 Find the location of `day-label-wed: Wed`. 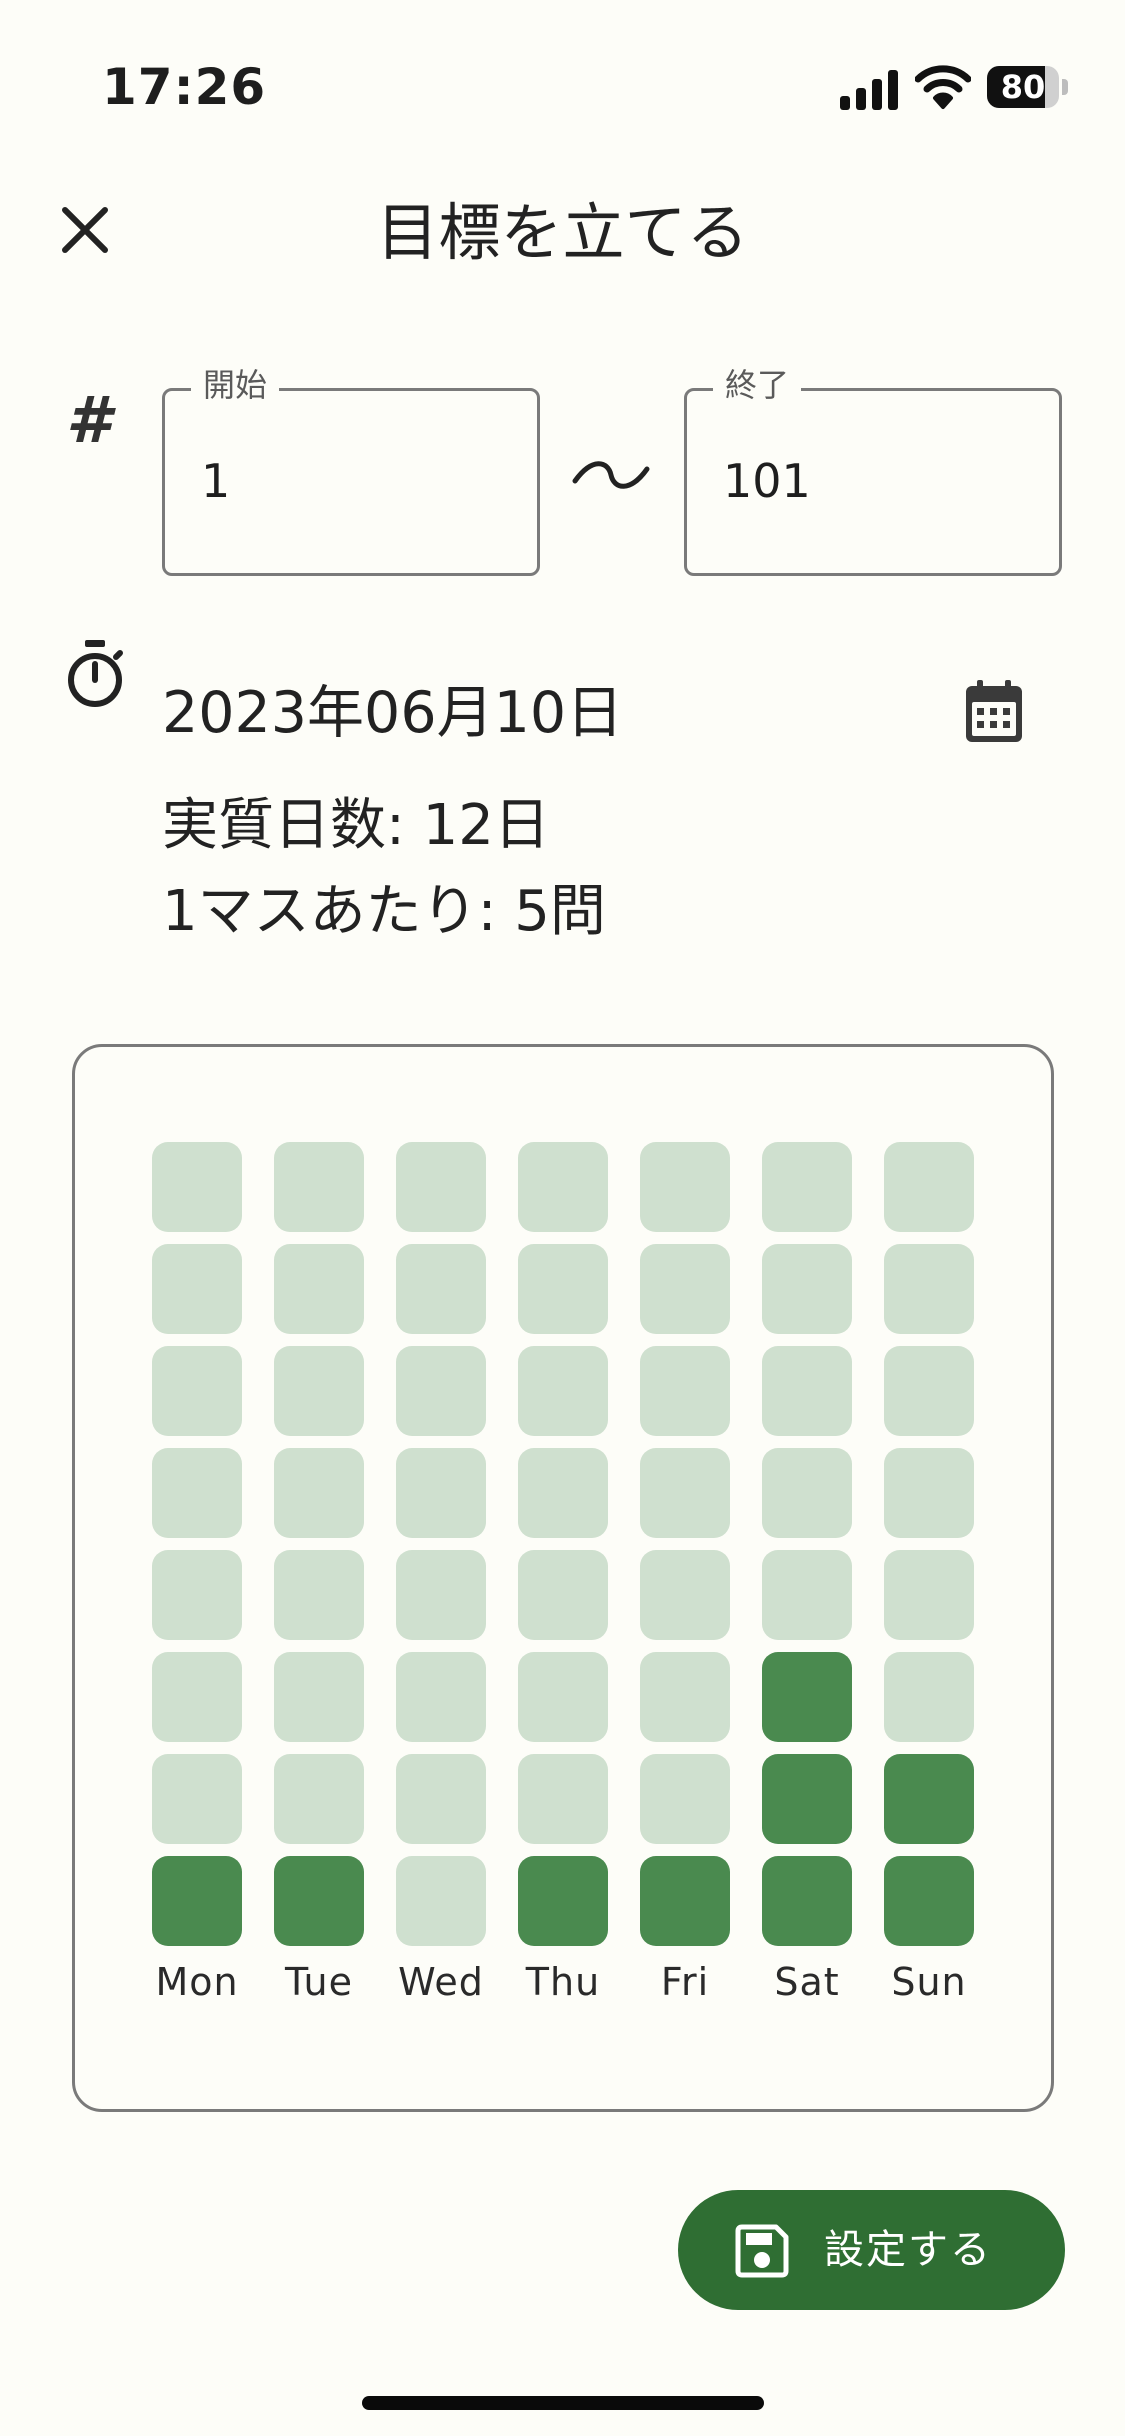

day-label-wed: Wed is located at coordinates (441, 1982).